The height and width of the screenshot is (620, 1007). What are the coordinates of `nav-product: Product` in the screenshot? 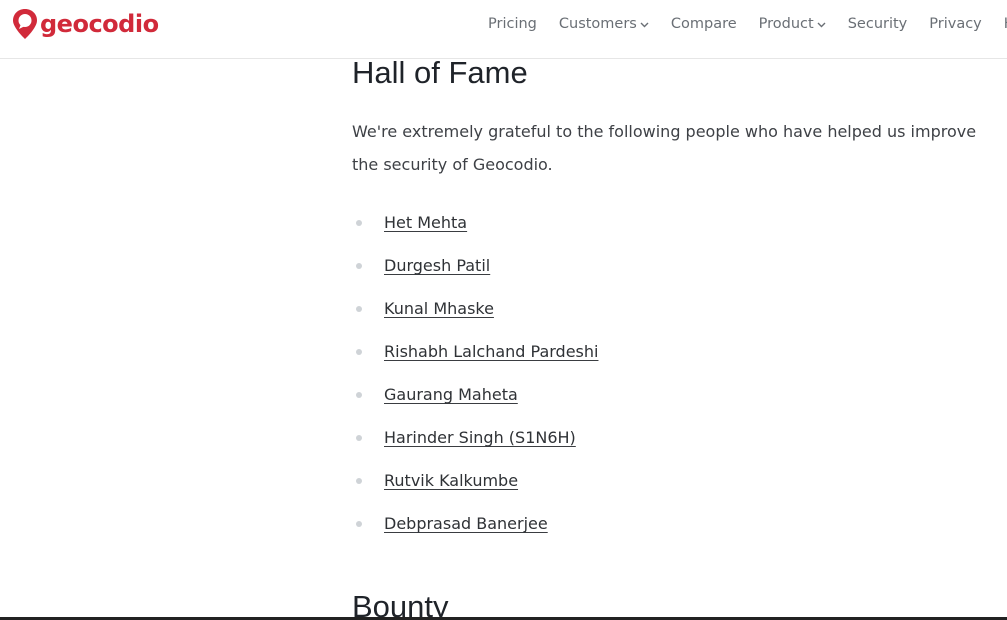 It's located at (792, 24).